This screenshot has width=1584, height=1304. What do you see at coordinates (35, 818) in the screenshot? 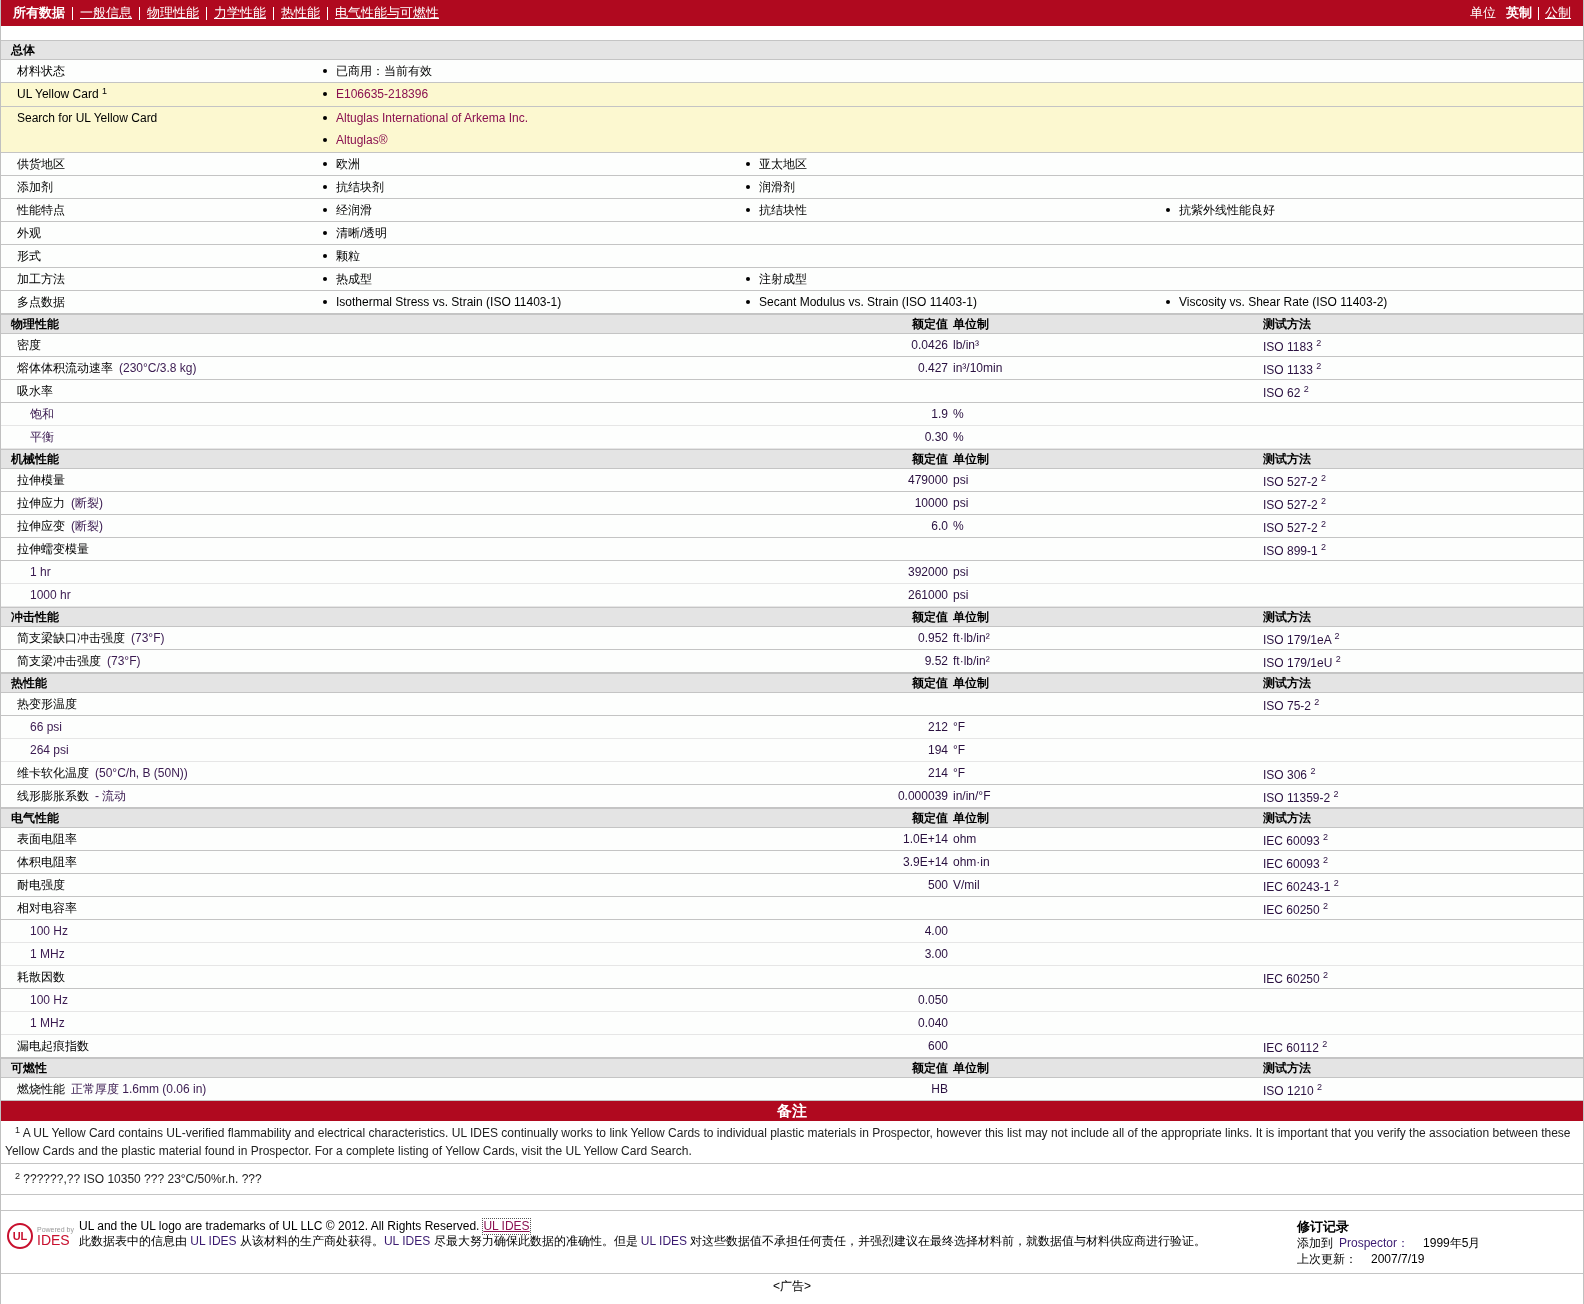
I see `section-title: 电气性能` at bounding box center [35, 818].